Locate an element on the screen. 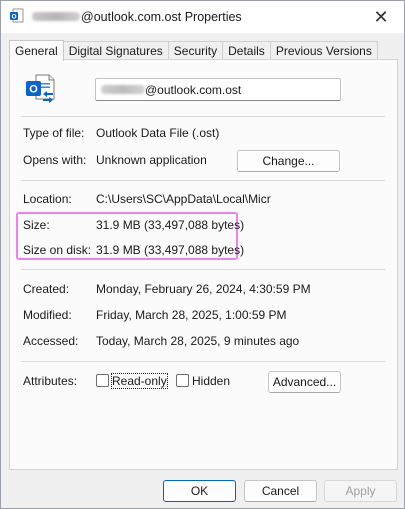 This screenshot has height=509, width=405. outlook-data-file-icon: O is located at coordinates (40, 88).